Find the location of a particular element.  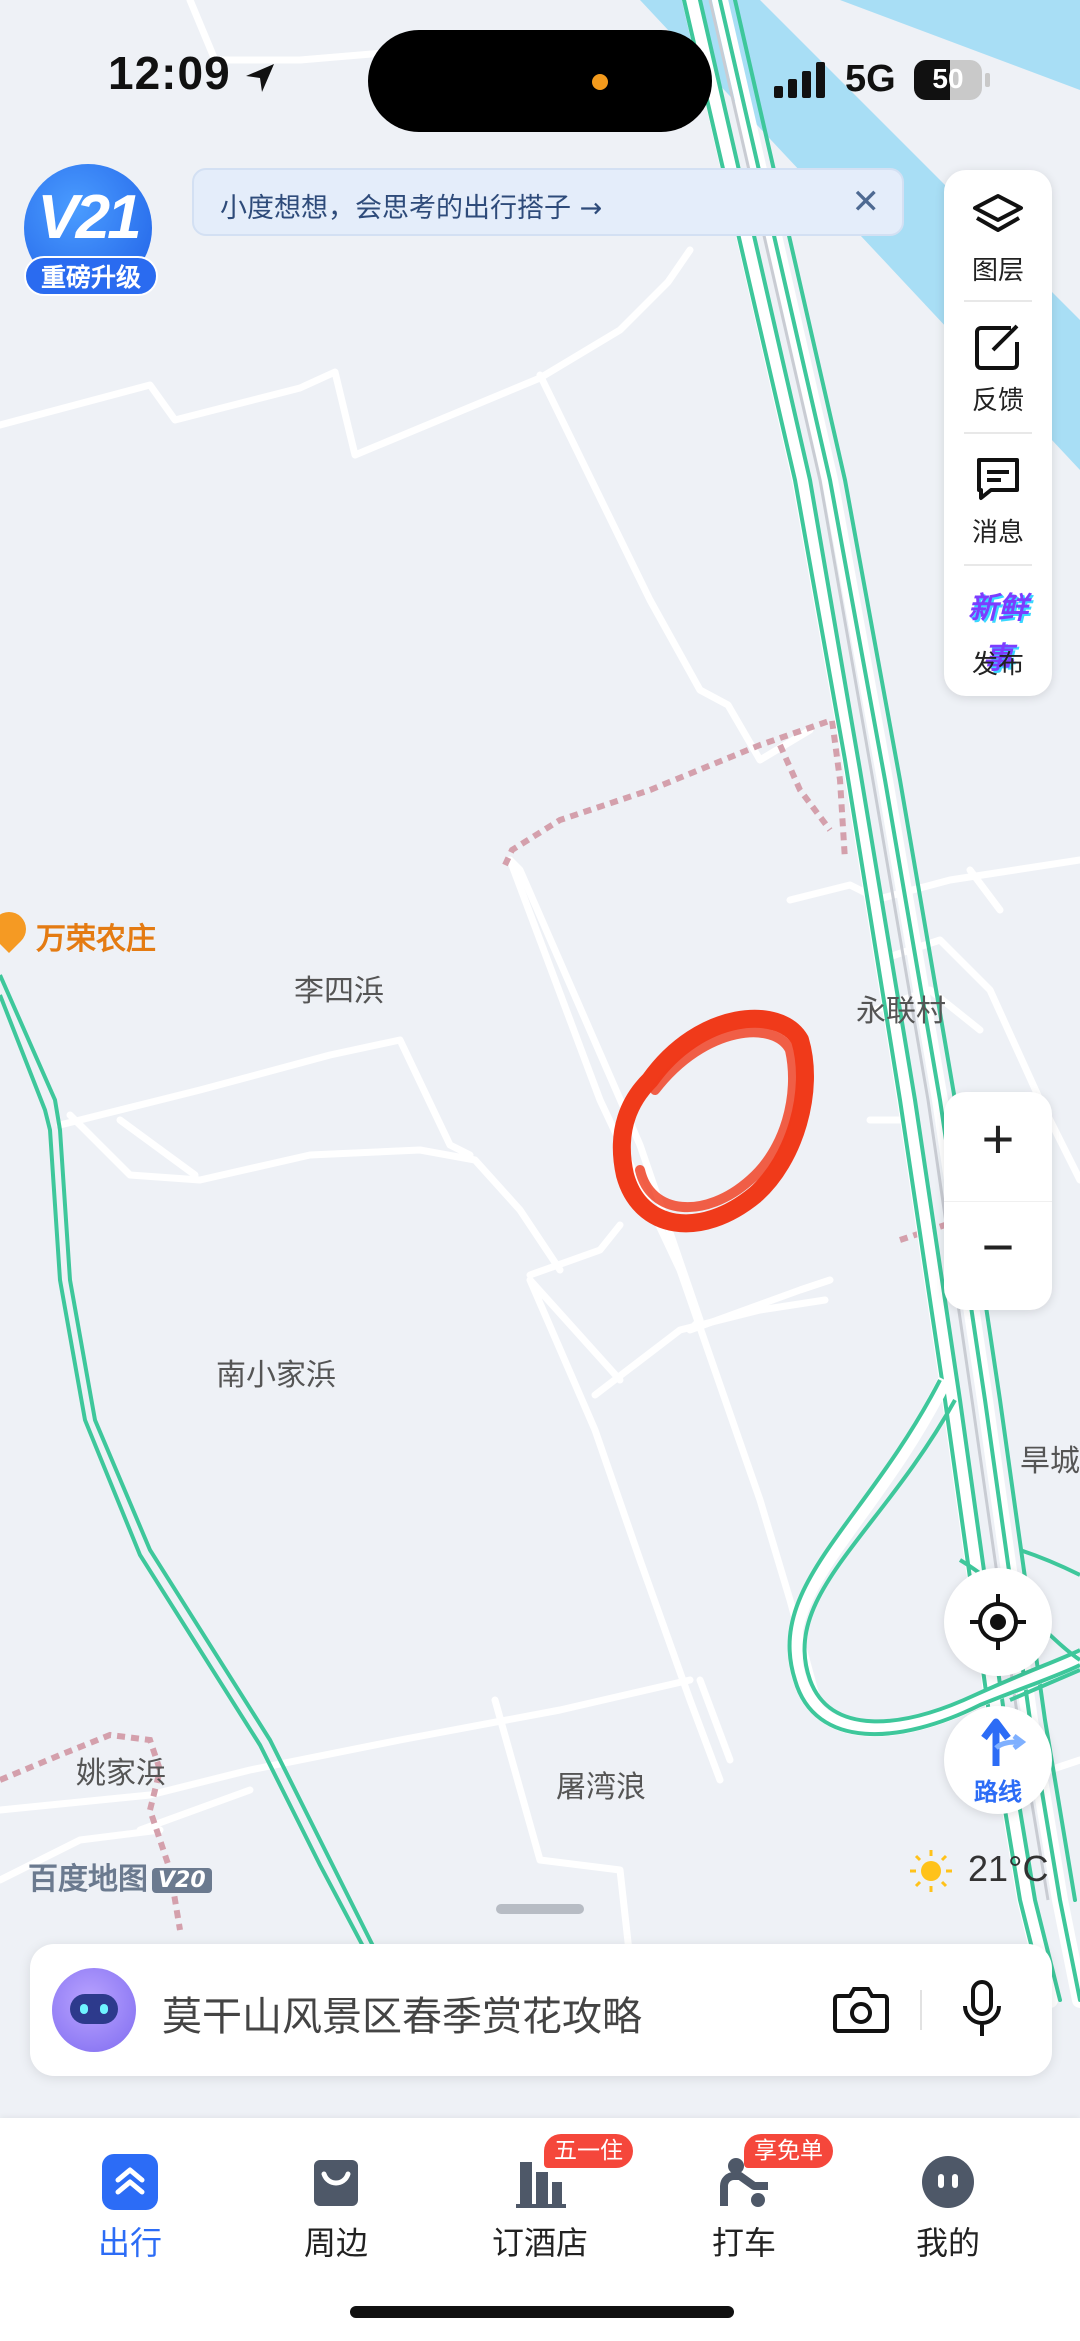

drag-handle is located at coordinates (540, 1909).